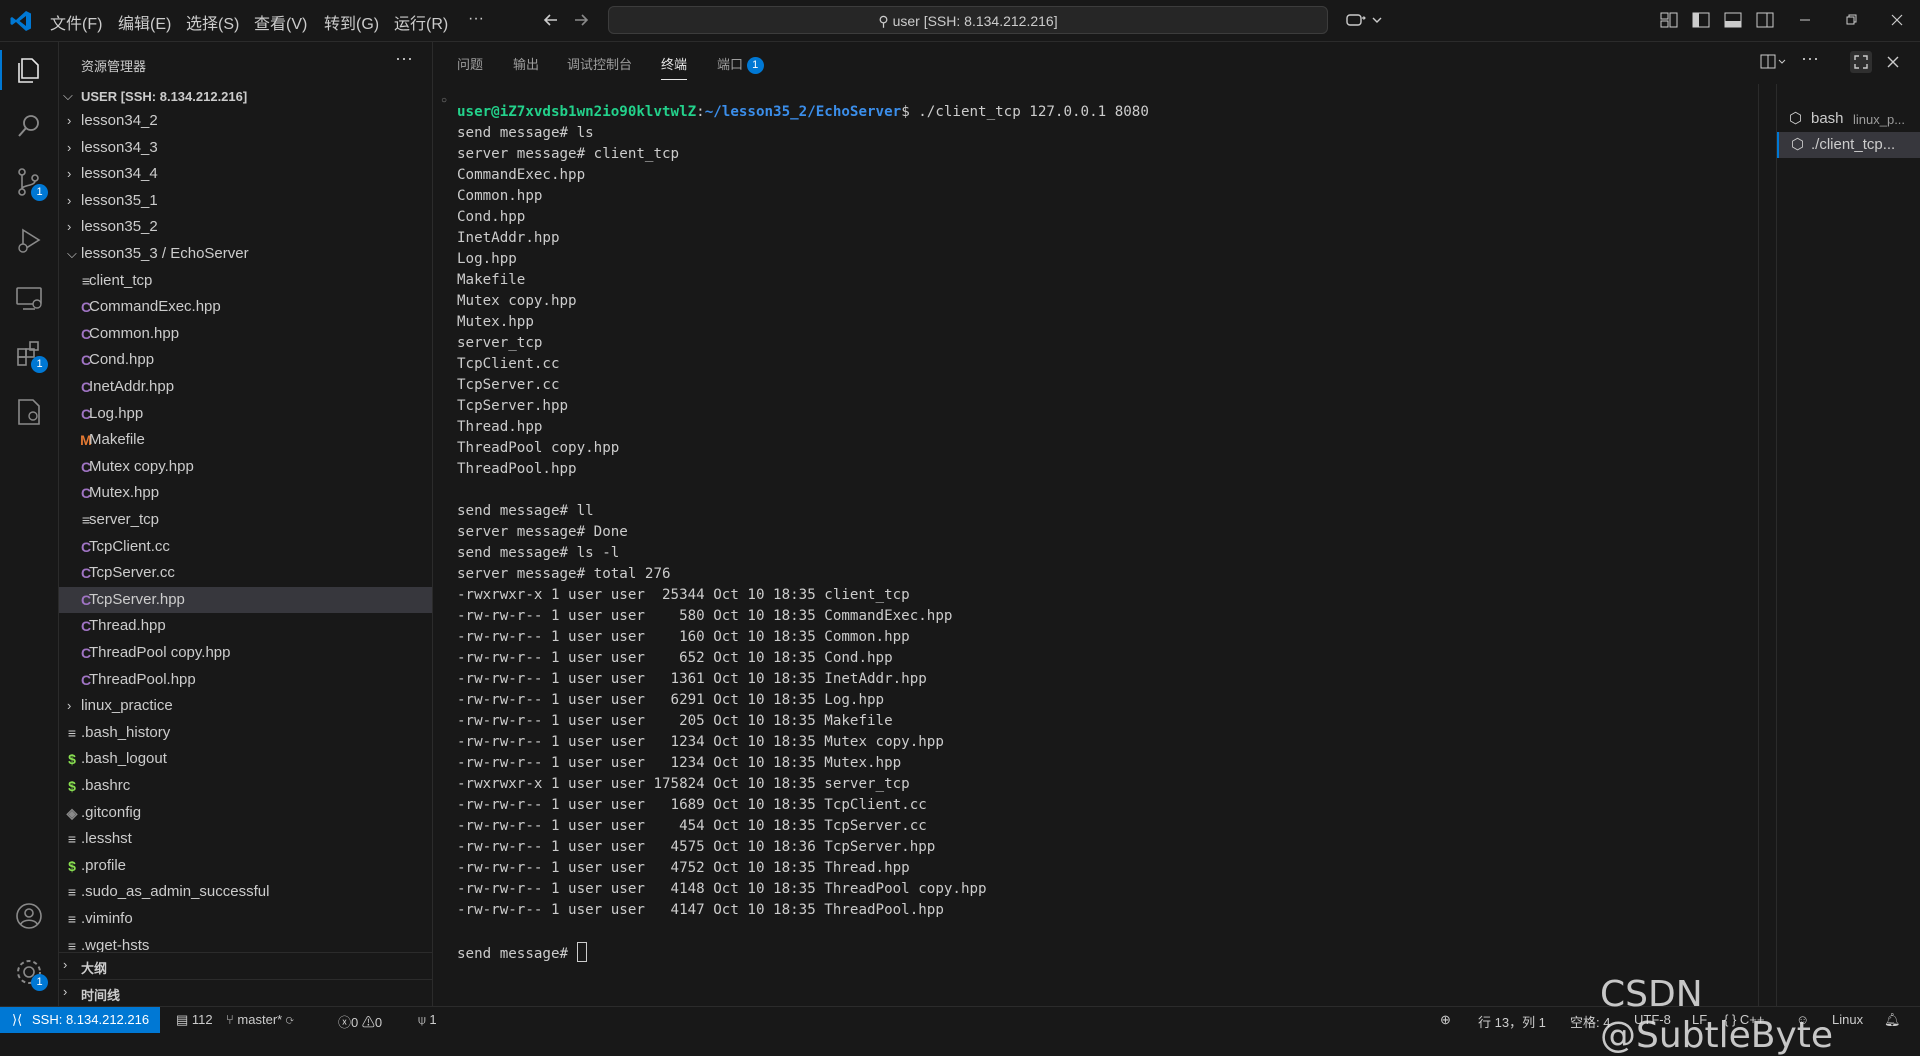  Describe the element at coordinates (29, 916) in the screenshot. I see `account-icon` at that location.